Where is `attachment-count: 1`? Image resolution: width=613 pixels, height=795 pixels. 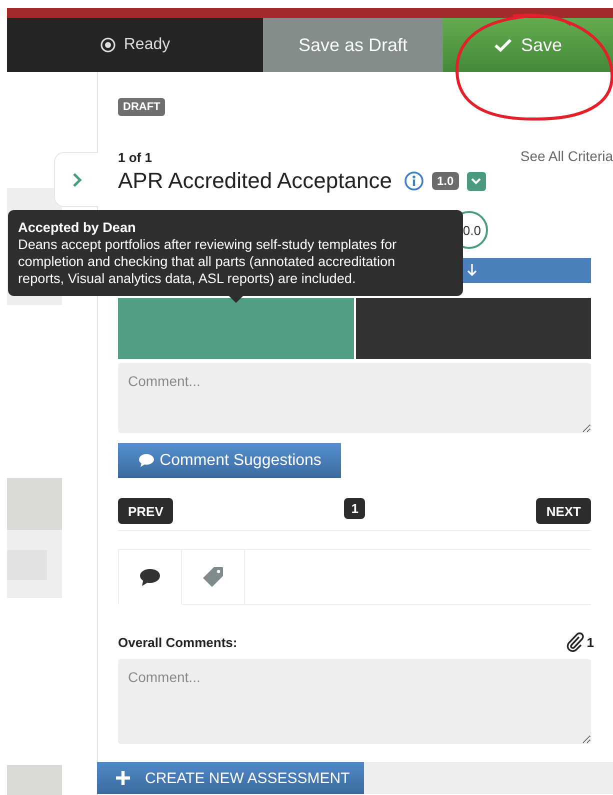 attachment-count: 1 is located at coordinates (590, 642).